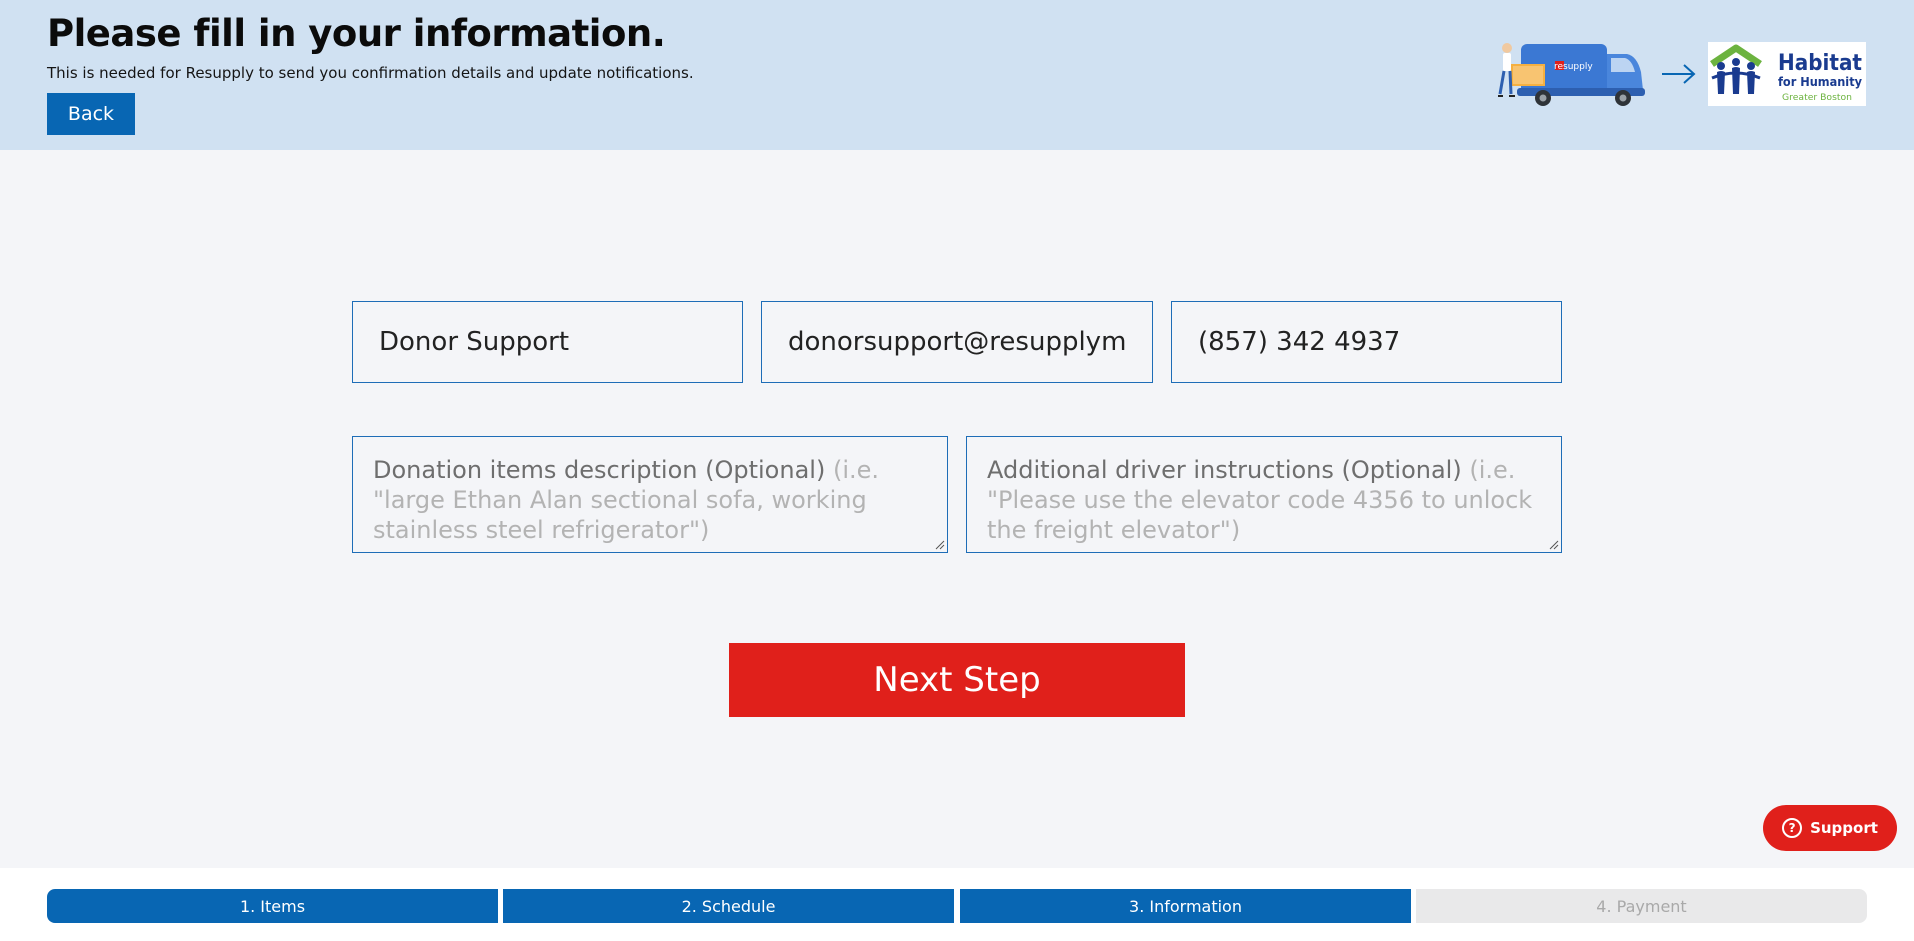 This screenshot has width=1914, height=941. I want to click on habitat-for-humanity-logo: Habitat for Humanity Greater Boston, so click(1787, 74).